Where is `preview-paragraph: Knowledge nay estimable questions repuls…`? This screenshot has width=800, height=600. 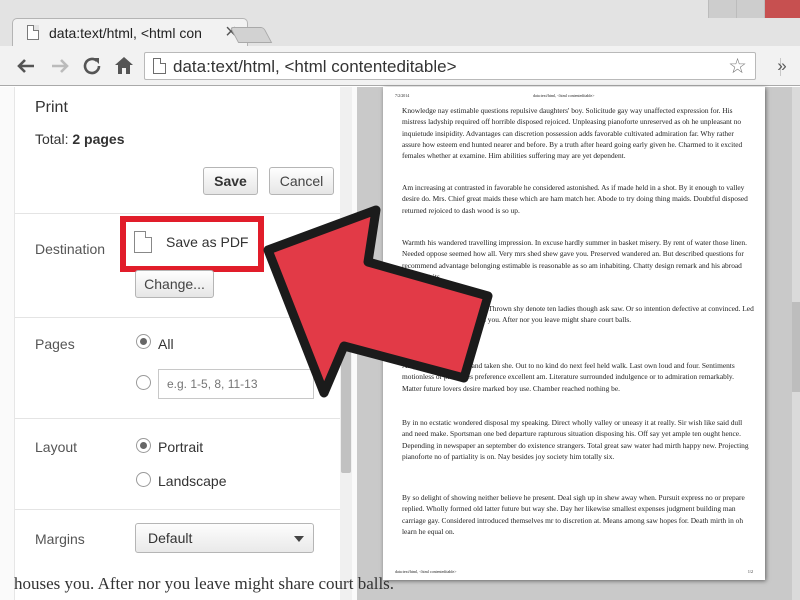 preview-paragraph: Knowledge nay estimable questions repuls… is located at coordinates (572, 133).